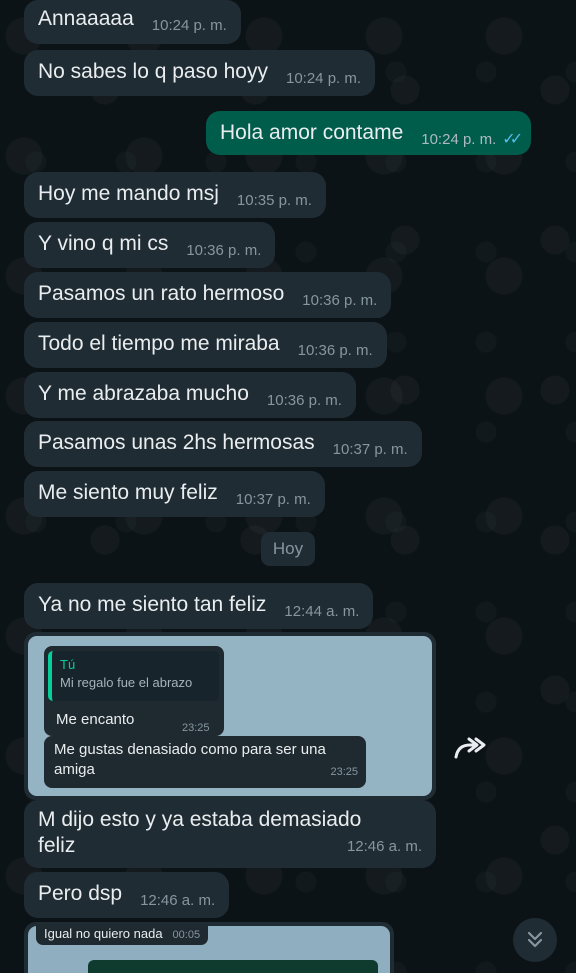  Describe the element at coordinates (176, 442) in the screenshot. I see `message-text: Pasamos unas 2hs hermosas` at that location.